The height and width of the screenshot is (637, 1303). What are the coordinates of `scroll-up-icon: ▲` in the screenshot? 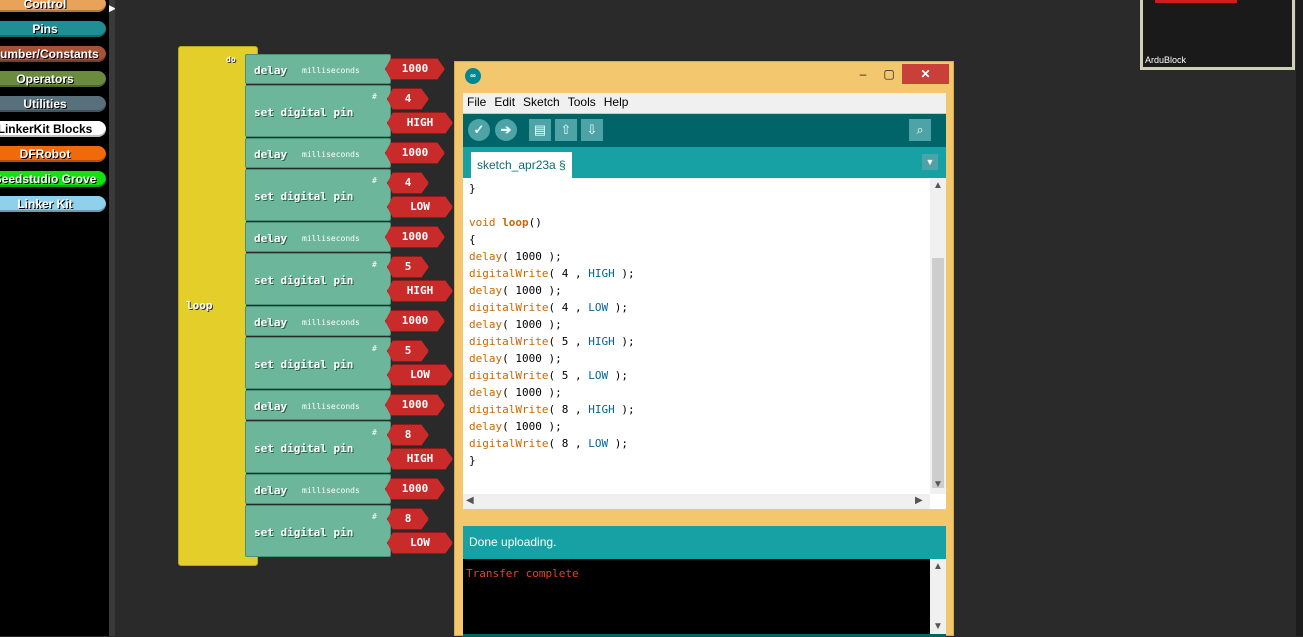 It's located at (938, 185).